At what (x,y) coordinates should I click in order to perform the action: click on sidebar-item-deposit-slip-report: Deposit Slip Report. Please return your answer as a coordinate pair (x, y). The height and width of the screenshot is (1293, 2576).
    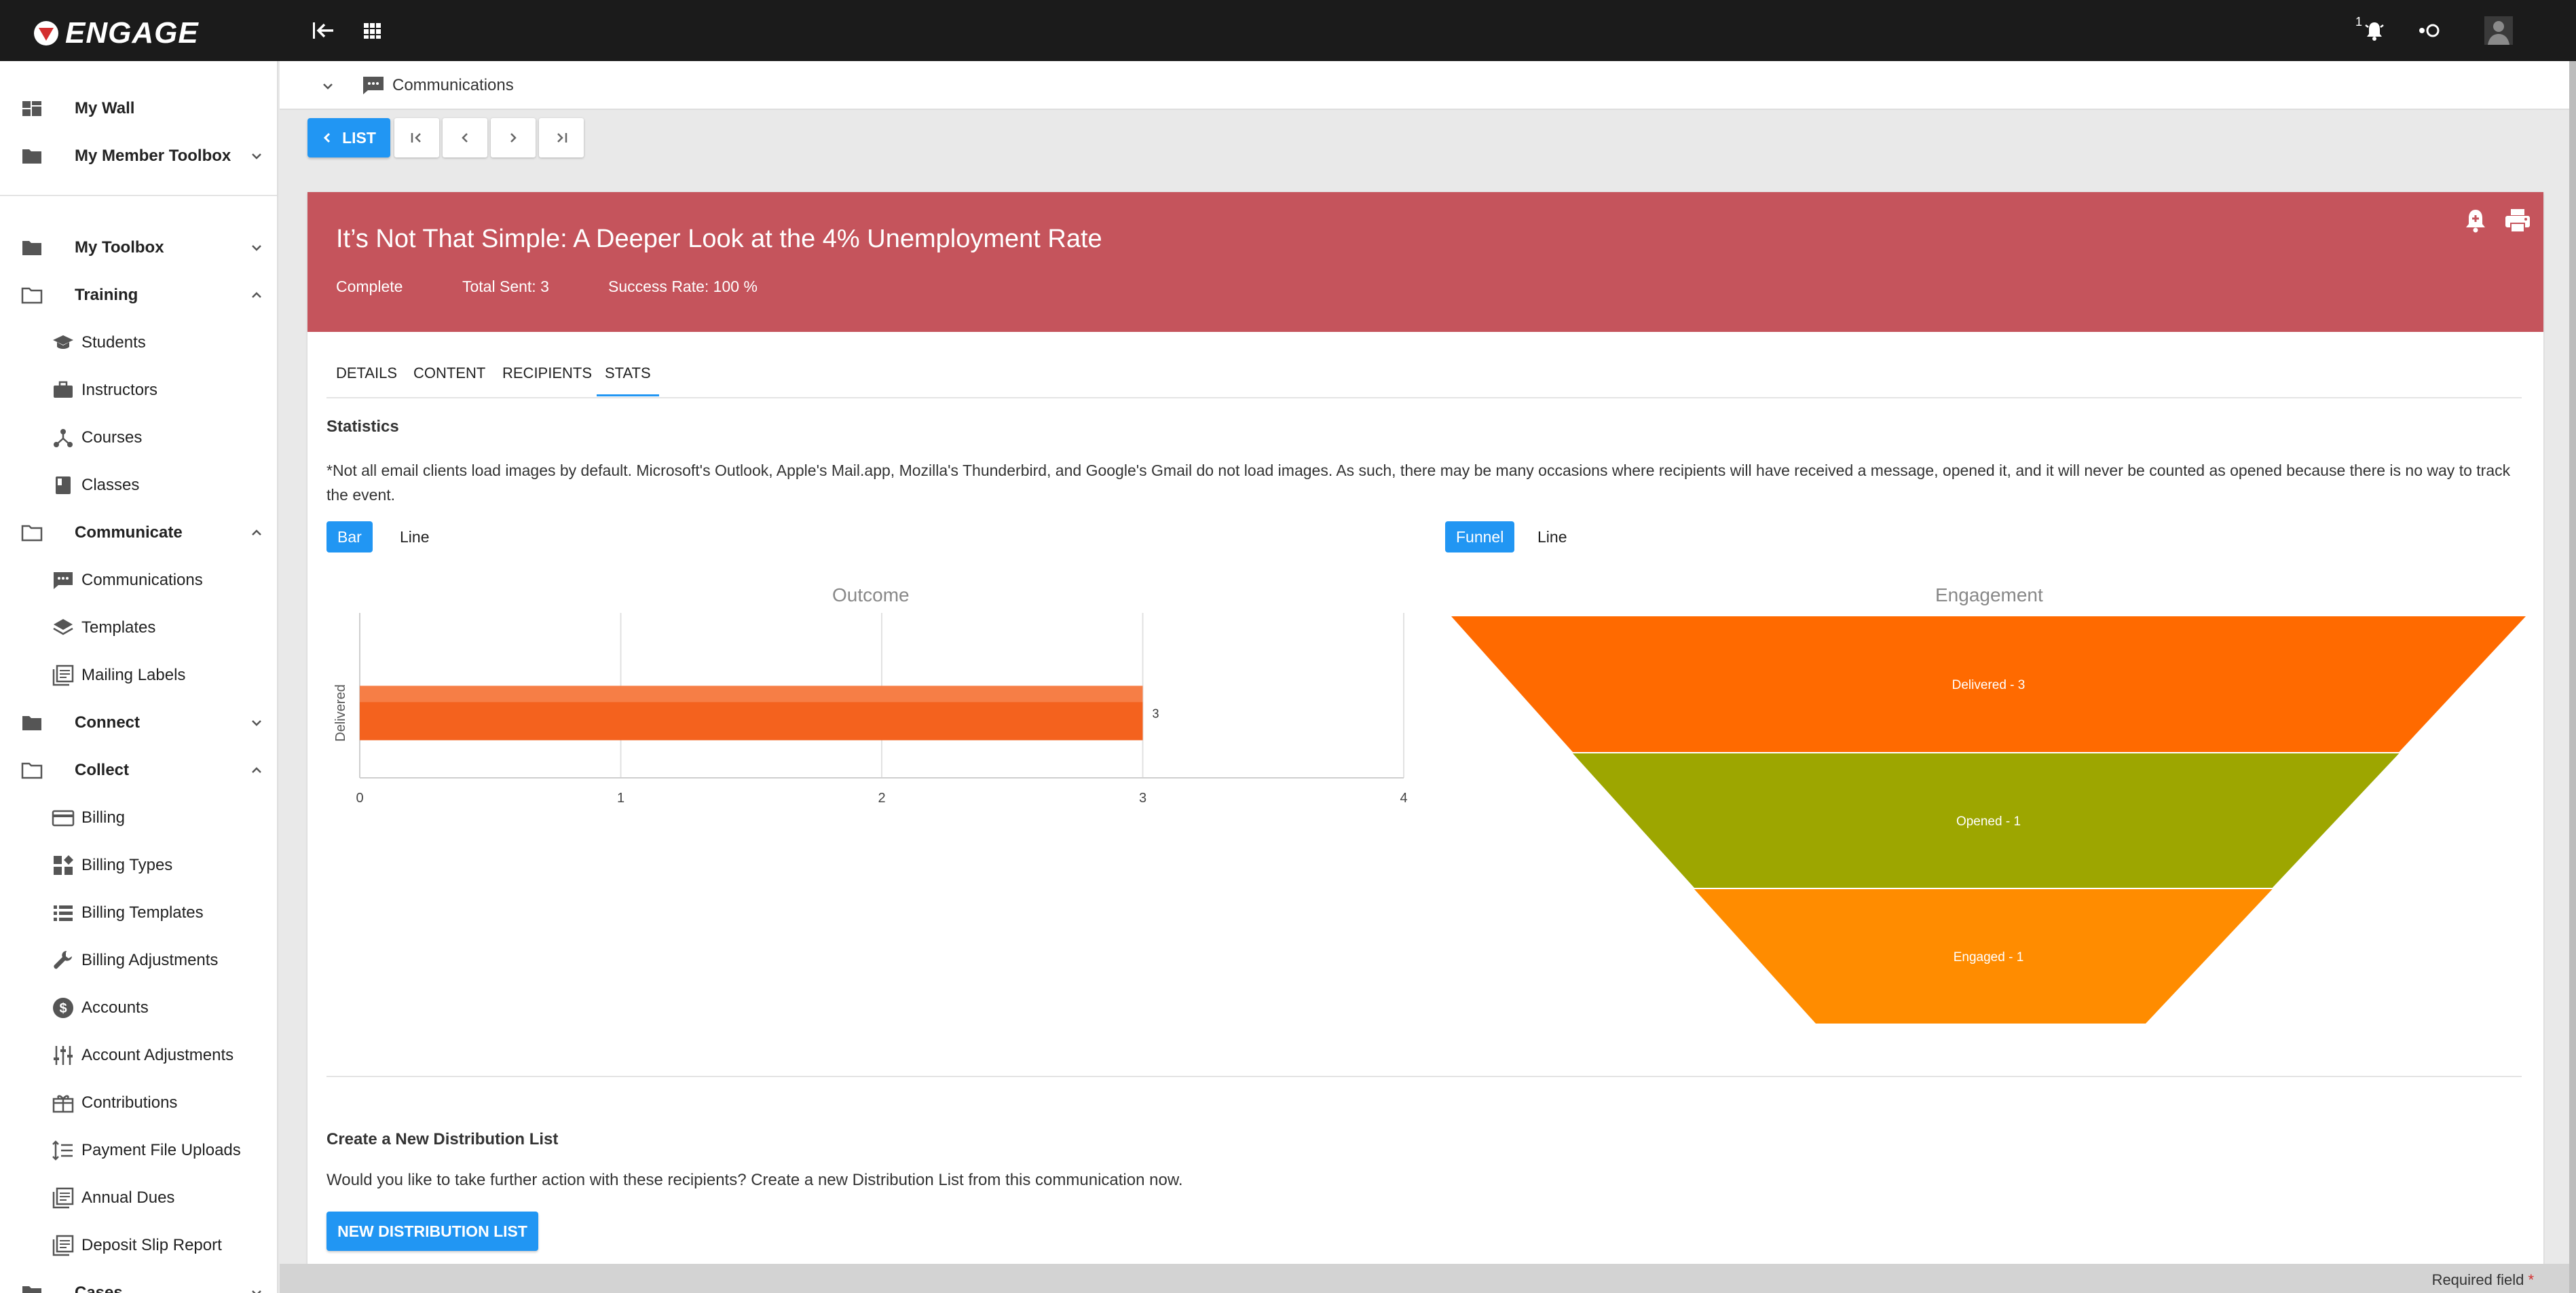
    Looking at the image, I should click on (139, 1245).